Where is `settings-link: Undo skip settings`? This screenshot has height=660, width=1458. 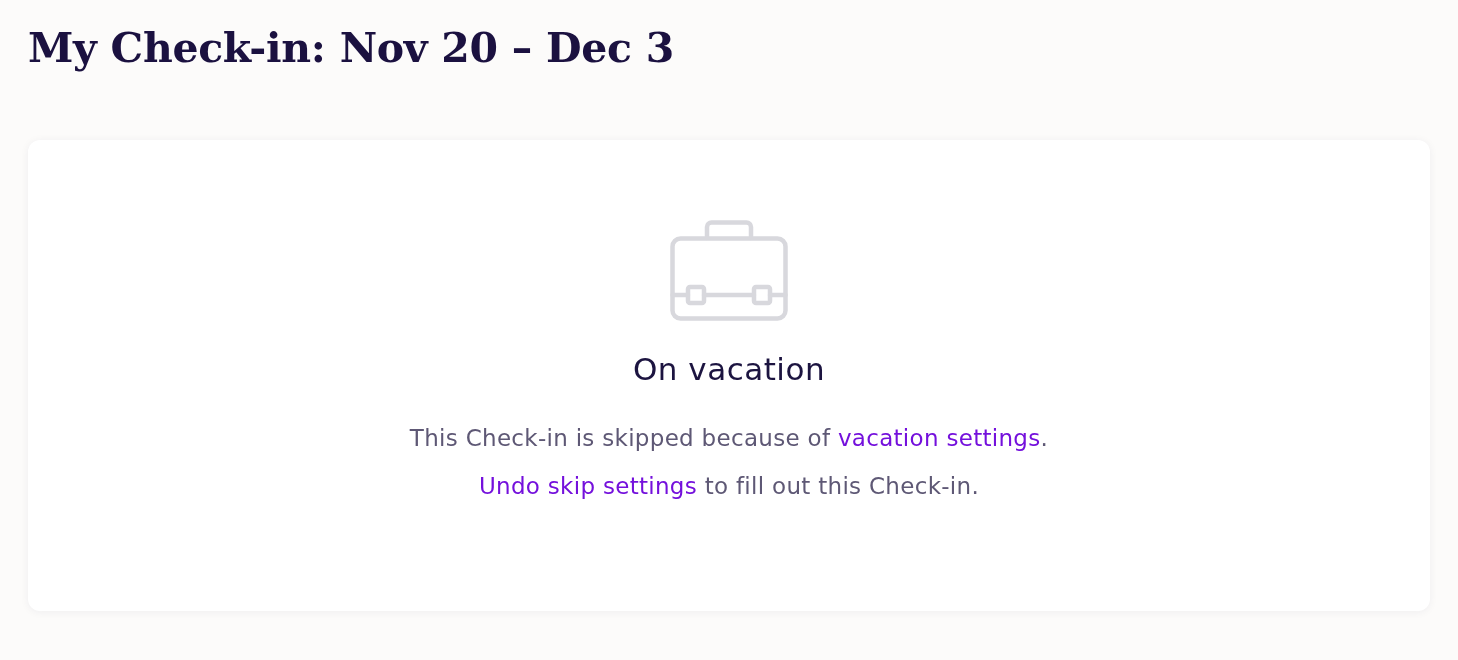 settings-link: Undo skip settings is located at coordinates (588, 486).